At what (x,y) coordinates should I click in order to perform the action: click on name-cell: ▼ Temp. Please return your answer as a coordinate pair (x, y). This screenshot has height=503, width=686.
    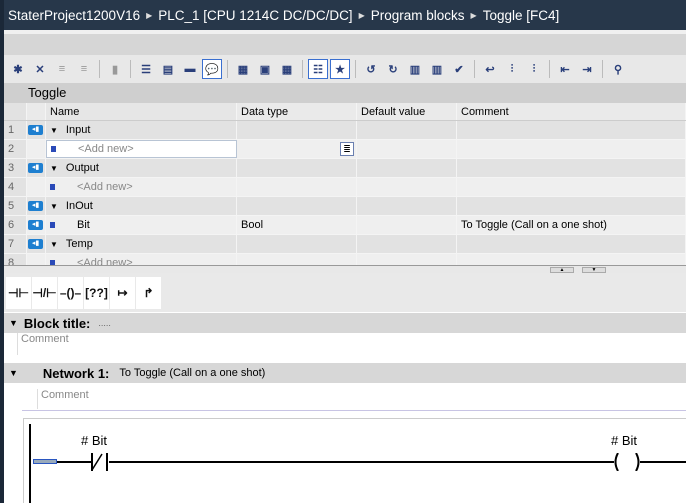
    Looking at the image, I should click on (141, 244).